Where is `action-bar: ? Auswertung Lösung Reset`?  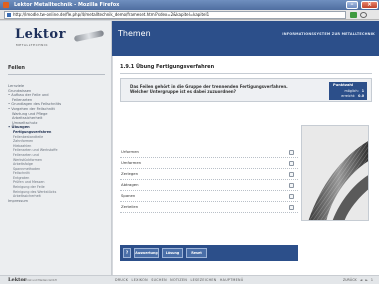 action-bar: ? Auswertung Lösung Reset is located at coordinates (209, 253).